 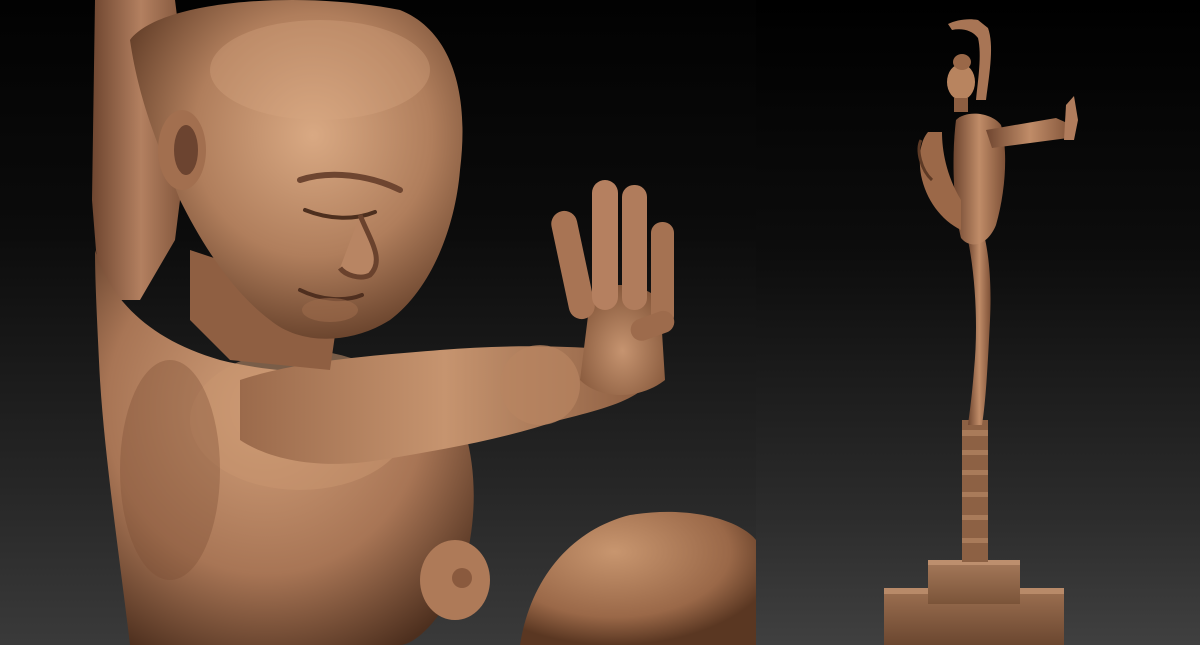 What do you see at coordinates (1030, 133) in the screenshot?
I see `extended-arm-right` at bounding box center [1030, 133].